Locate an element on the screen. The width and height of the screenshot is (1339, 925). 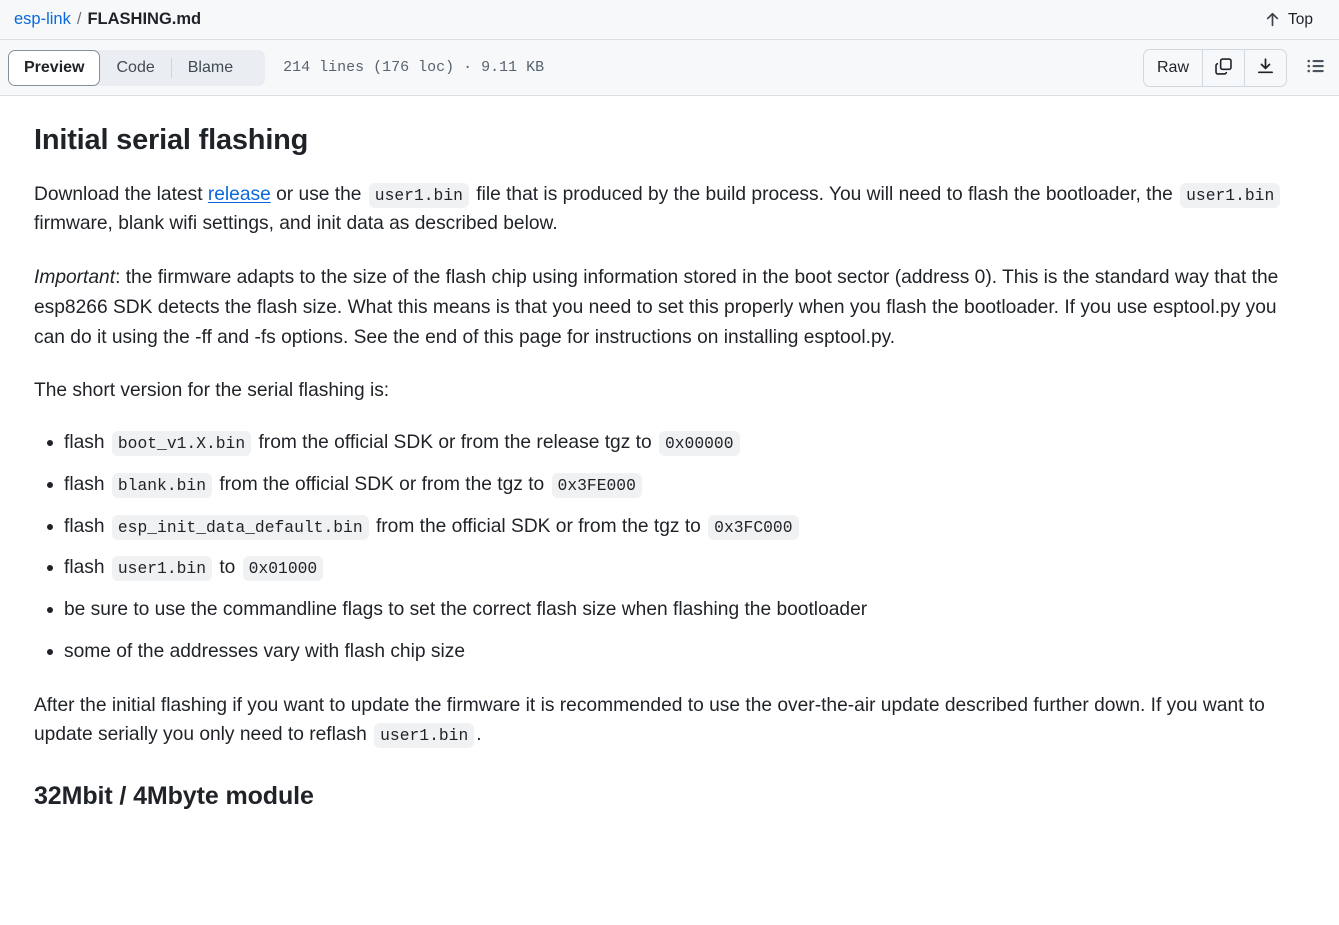
back-to-top-label: Top is located at coordinates (1300, 19).